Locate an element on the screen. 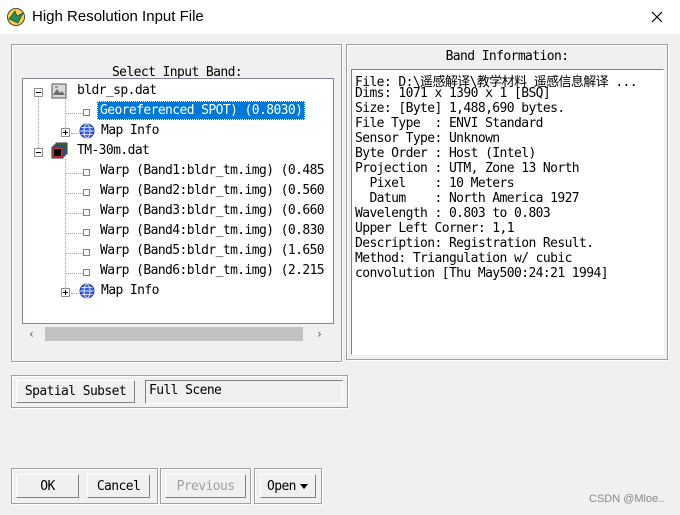  close-icon is located at coordinates (657, 17).